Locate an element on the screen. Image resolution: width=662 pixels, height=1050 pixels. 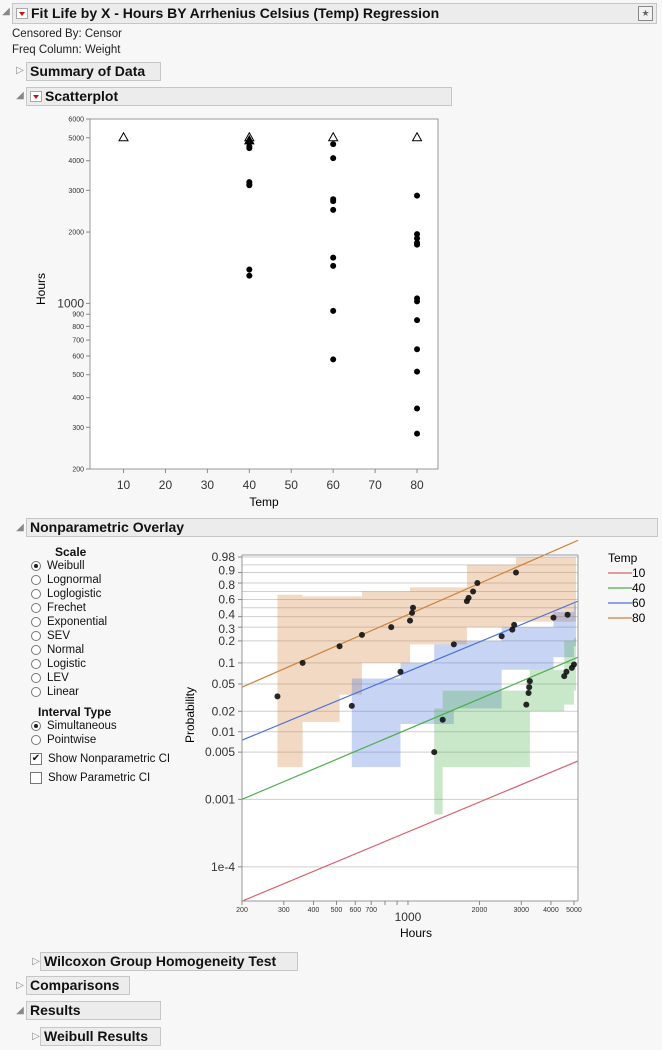
x-axis-label: Temp is located at coordinates (264, 502).